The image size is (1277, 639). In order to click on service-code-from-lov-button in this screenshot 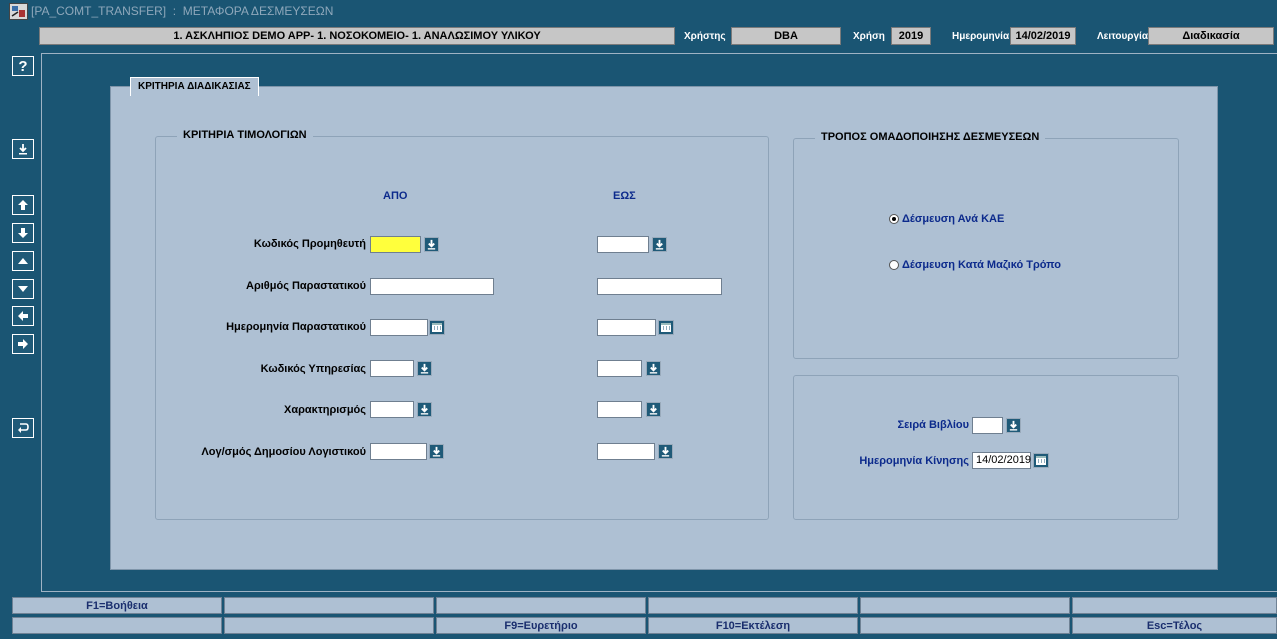, I will do `click(424, 368)`.